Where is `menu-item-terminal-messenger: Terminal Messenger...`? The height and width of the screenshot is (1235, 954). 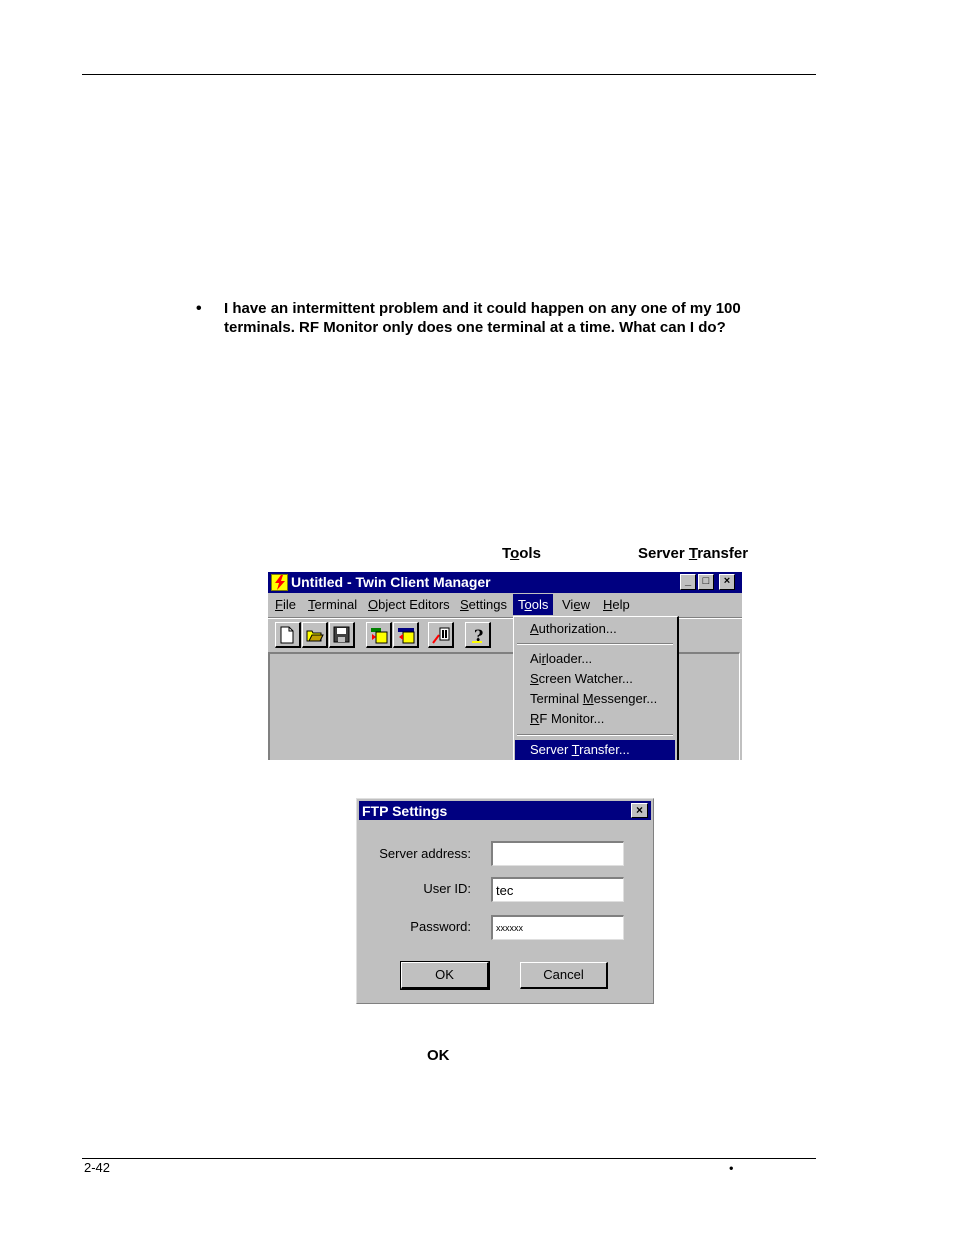
menu-item-terminal-messenger: Terminal Messenger... is located at coordinates (595, 699).